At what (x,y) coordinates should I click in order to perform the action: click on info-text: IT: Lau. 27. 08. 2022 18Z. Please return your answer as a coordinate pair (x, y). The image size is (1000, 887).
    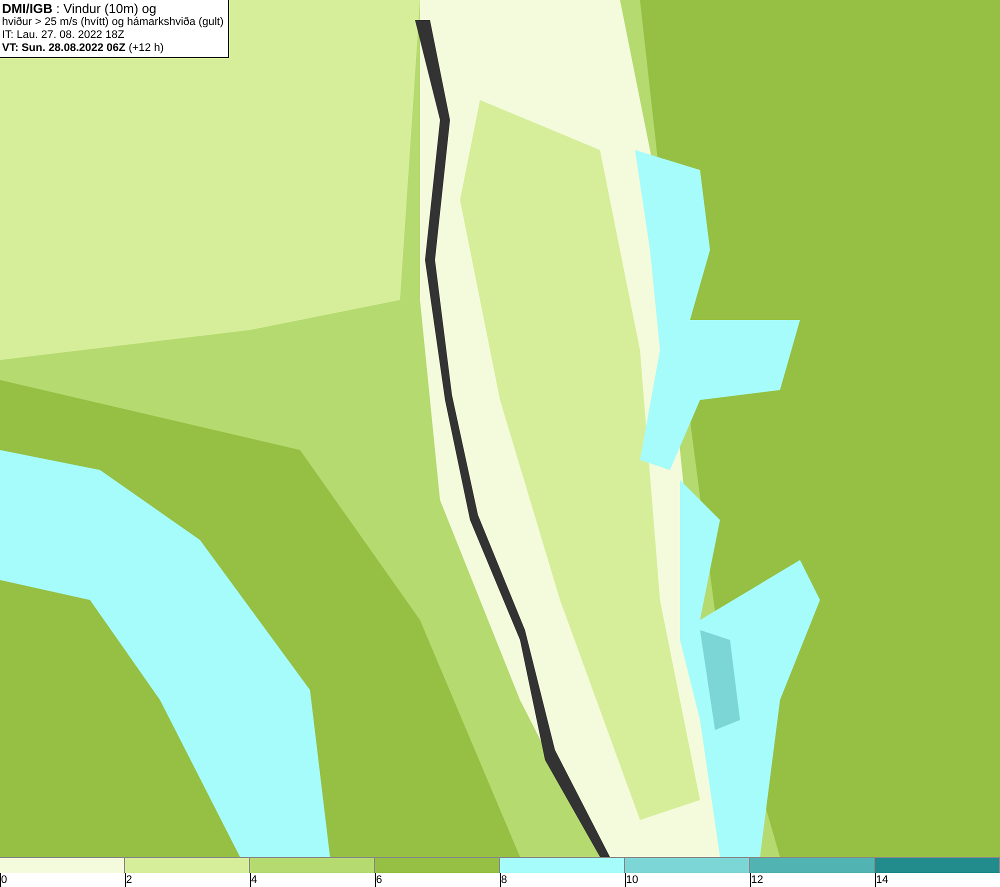
    Looking at the image, I should click on (64, 35).